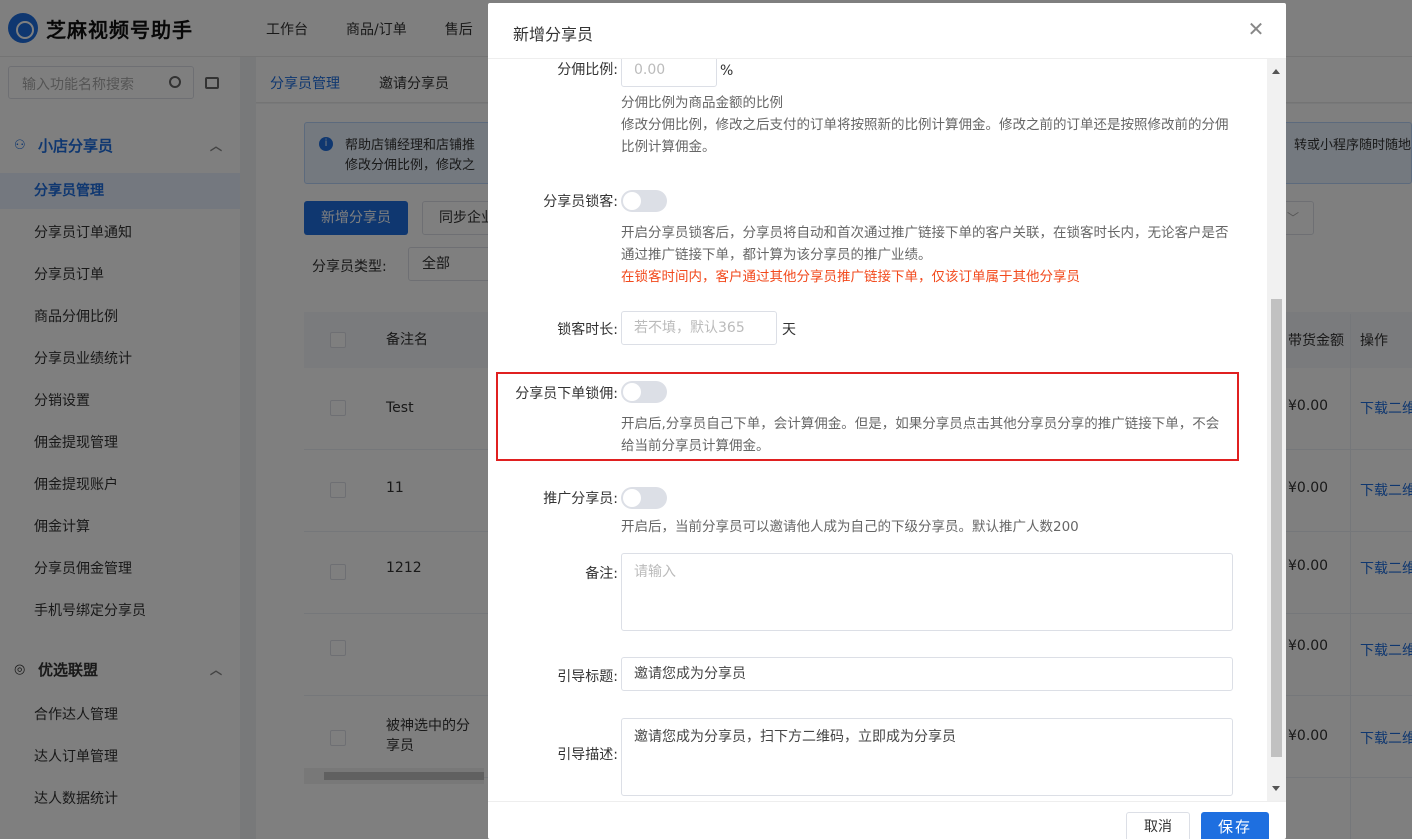 The image size is (1412, 839). I want to click on save-button: 保存, so click(1235, 825).